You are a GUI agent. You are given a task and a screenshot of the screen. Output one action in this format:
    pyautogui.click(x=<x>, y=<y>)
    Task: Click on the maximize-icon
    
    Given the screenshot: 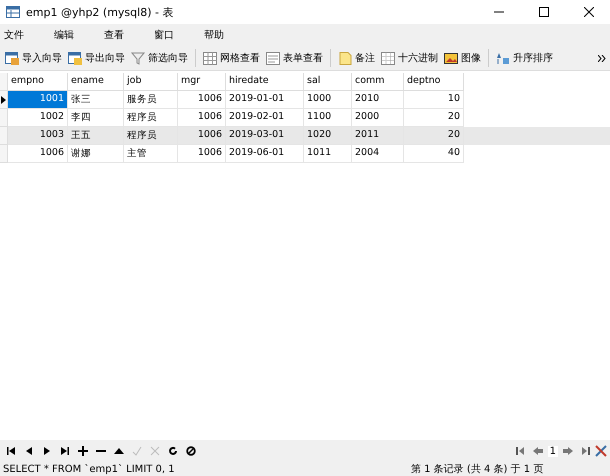 What is the action you would take?
    pyautogui.click(x=544, y=12)
    